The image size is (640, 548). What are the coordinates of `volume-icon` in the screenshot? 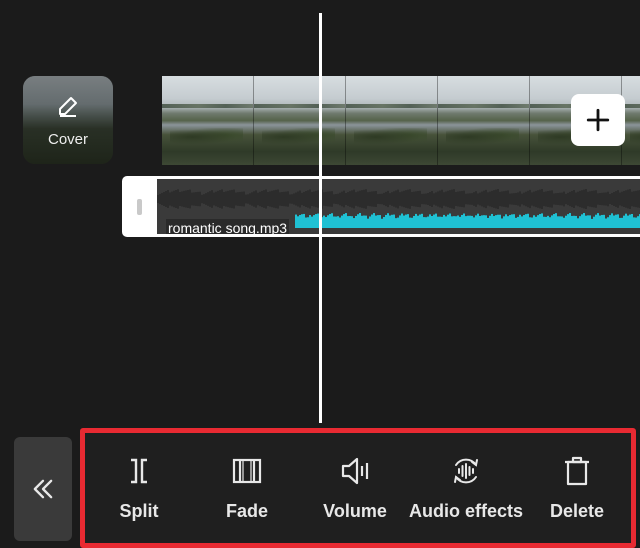 It's located at (355, 470).